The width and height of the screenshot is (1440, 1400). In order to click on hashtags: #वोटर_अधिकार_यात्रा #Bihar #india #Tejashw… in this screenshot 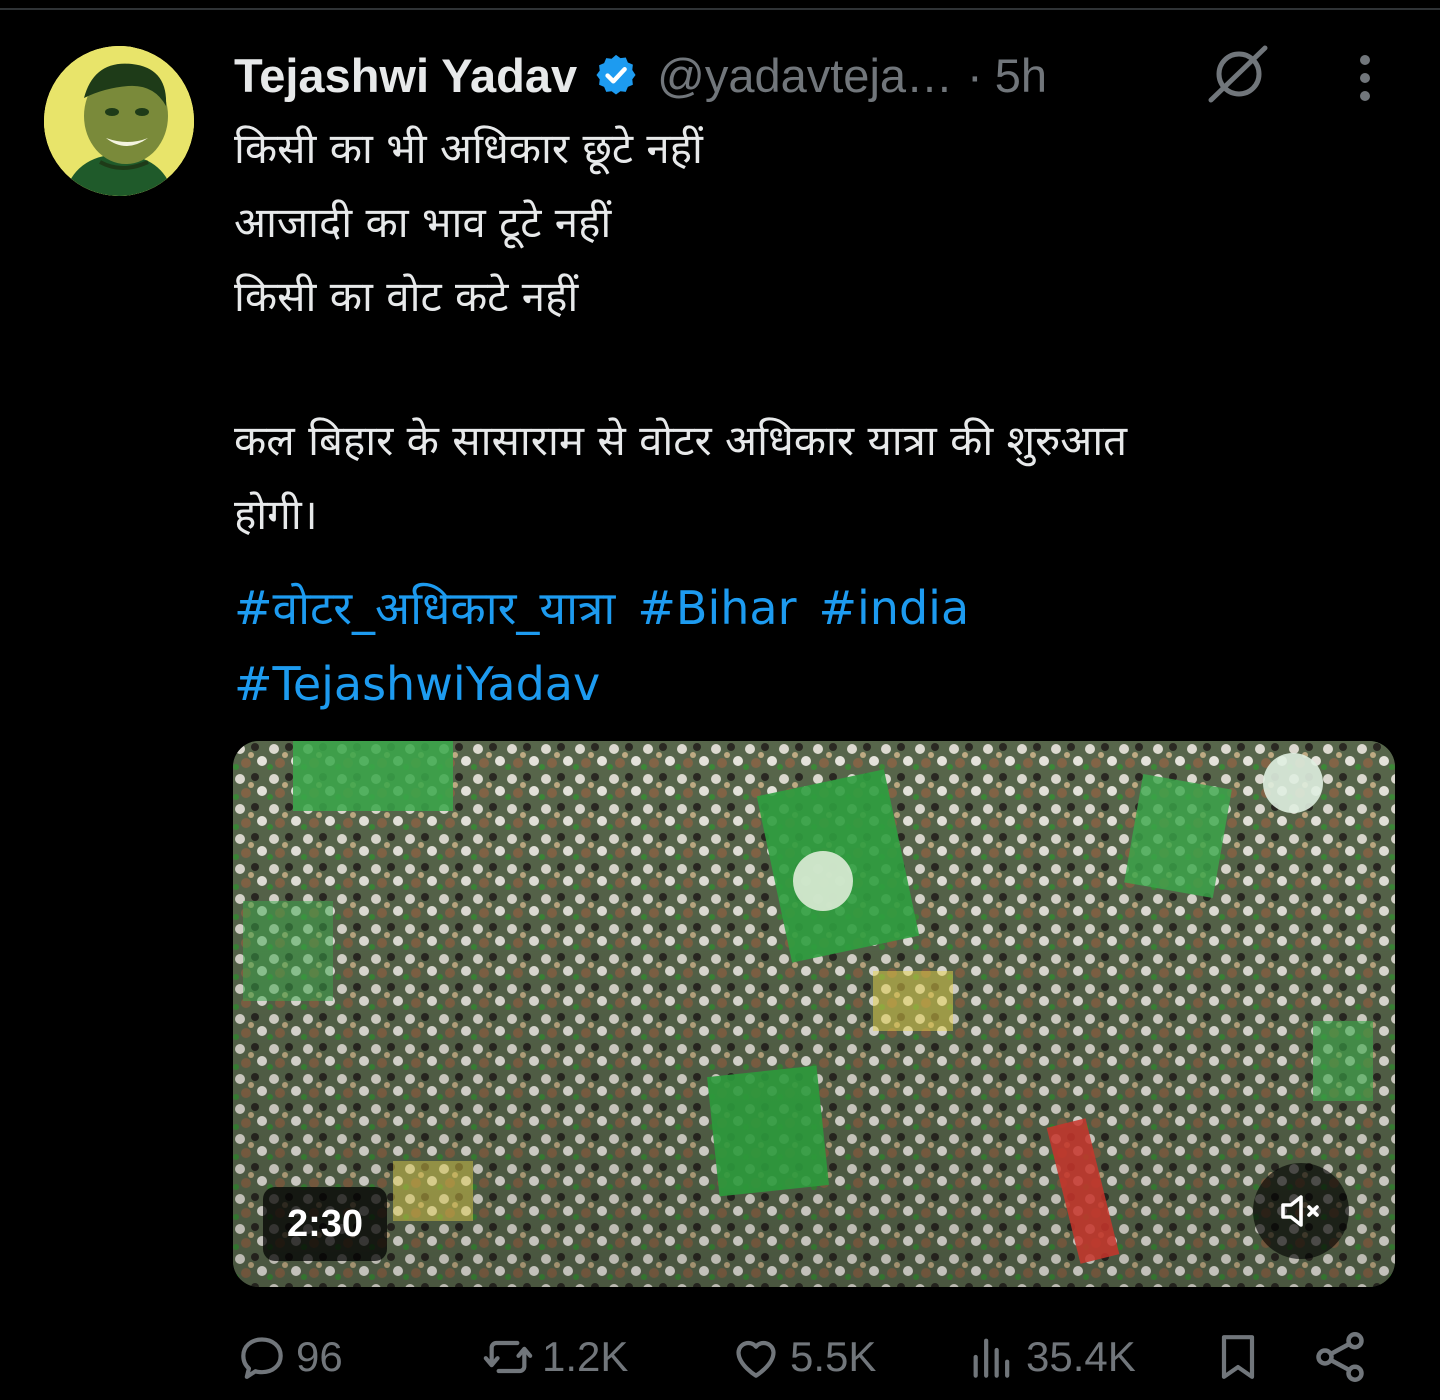, I will do `click(819, 646)`.